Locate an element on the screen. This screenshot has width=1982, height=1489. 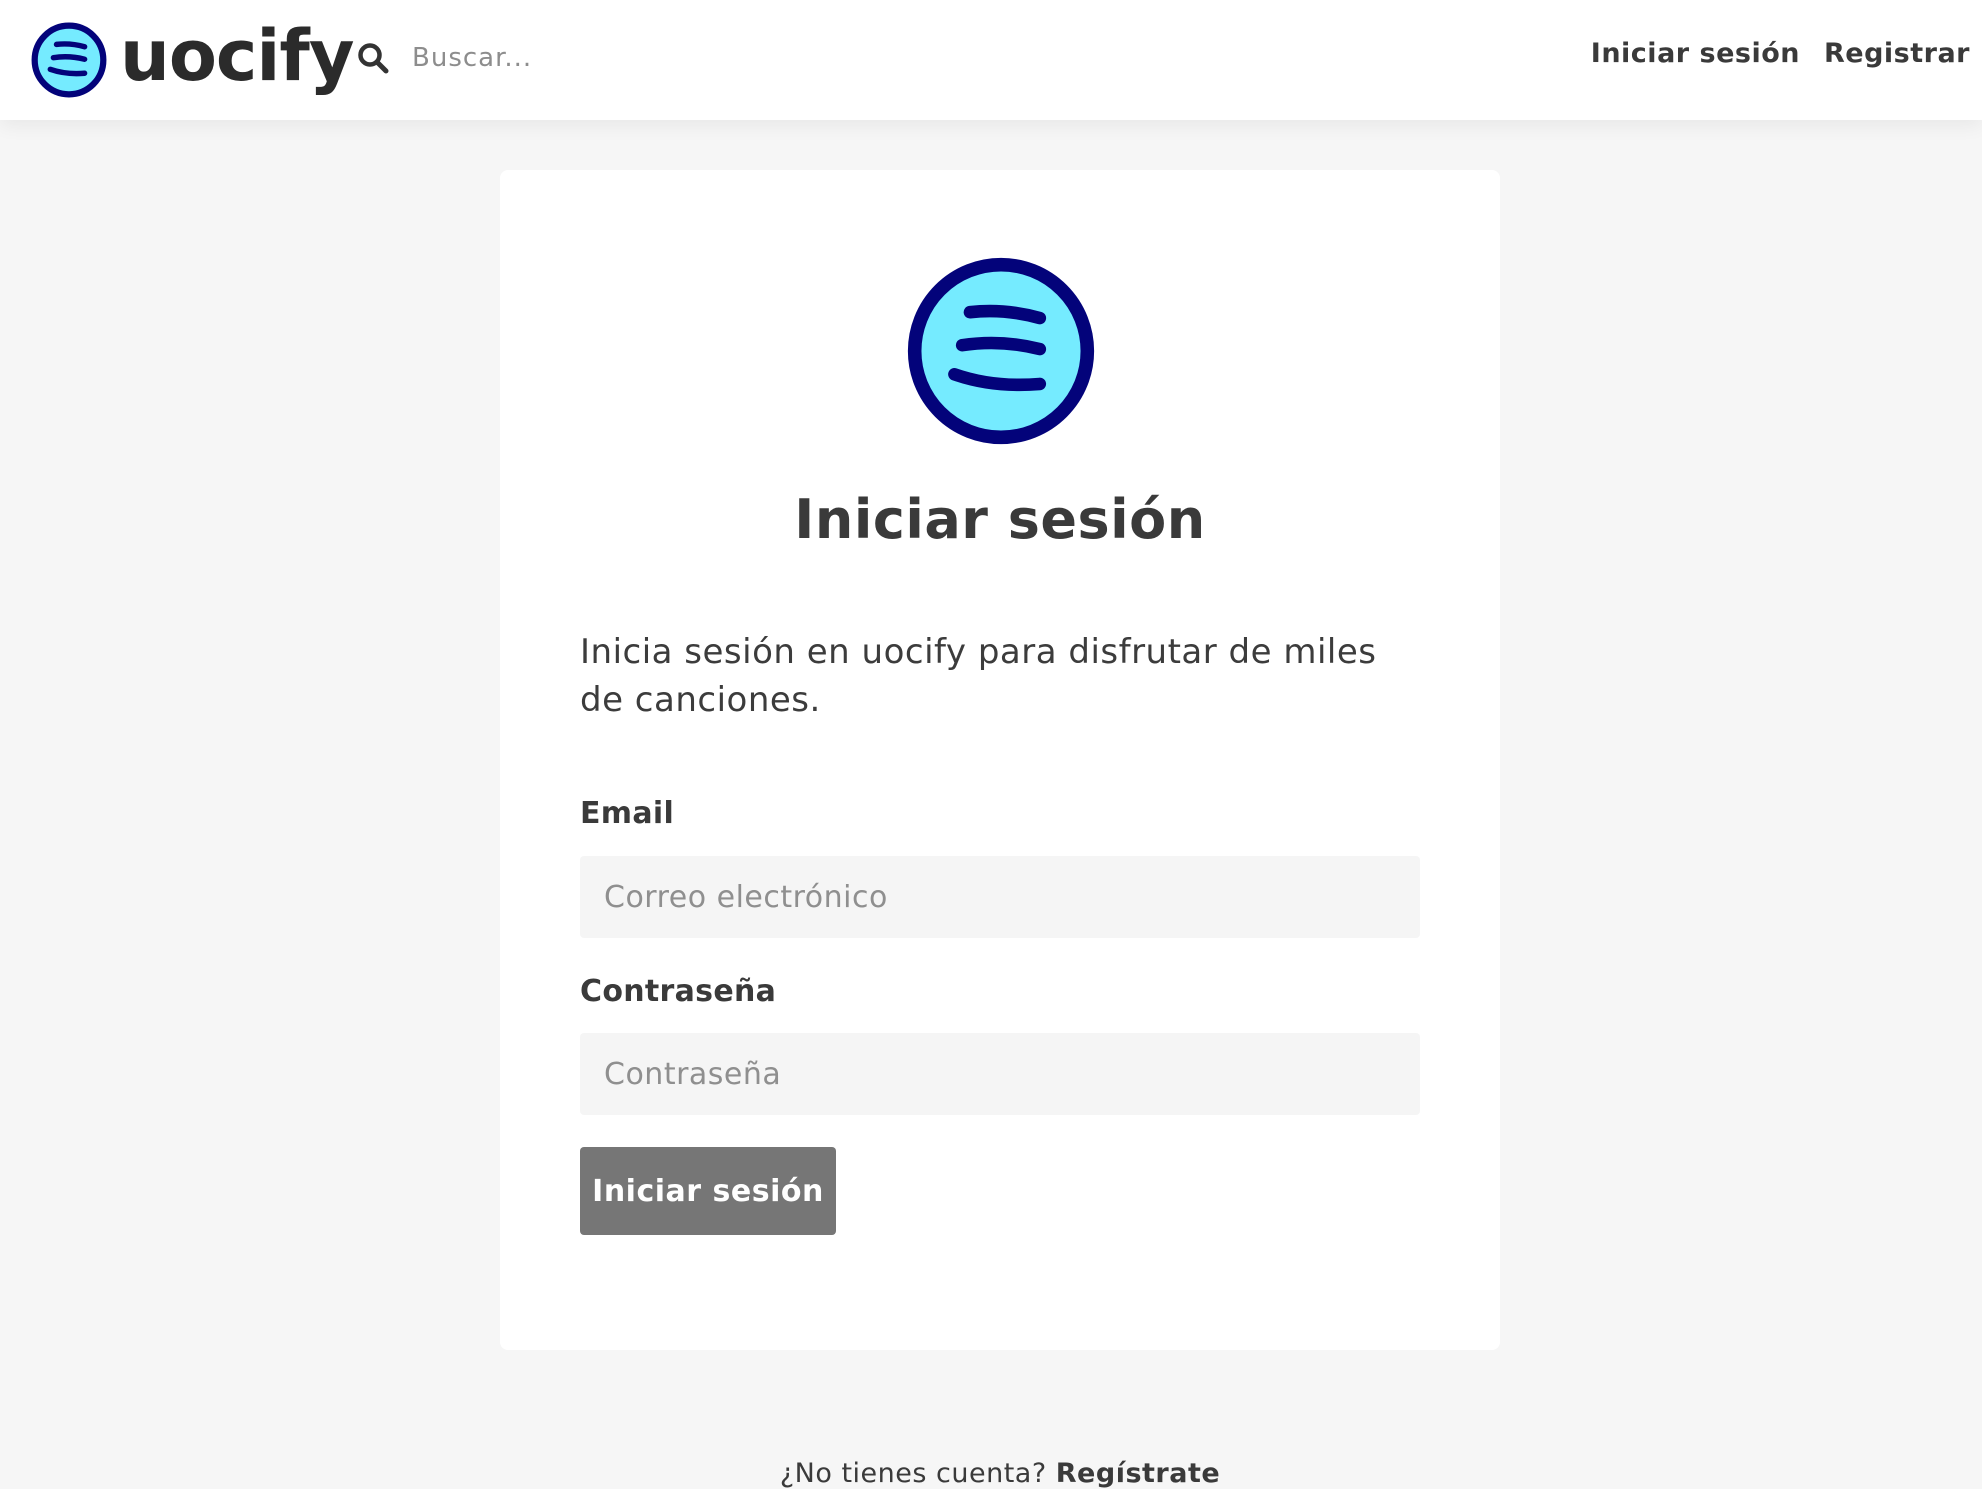
nav-login-link: Iniciar sesión is located at coordinates (1695, 53).